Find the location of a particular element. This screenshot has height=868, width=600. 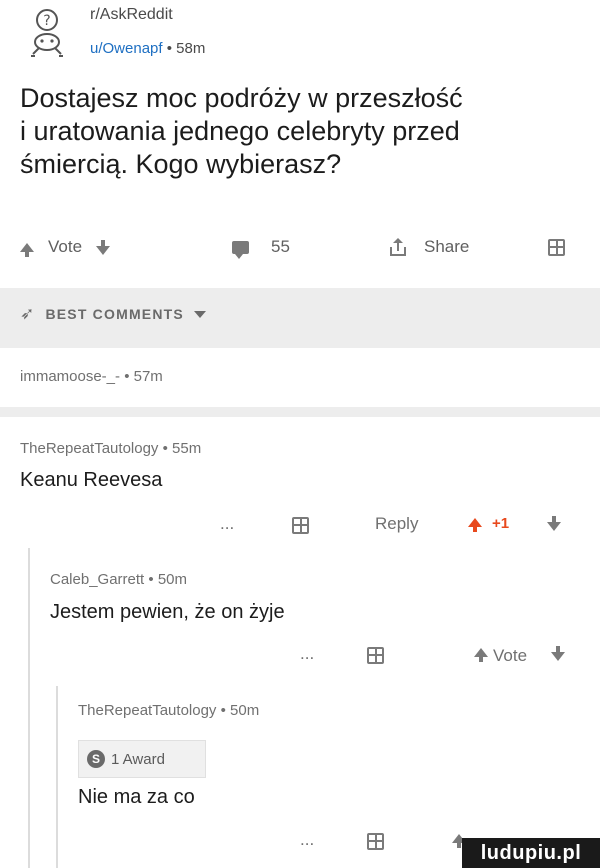

post-author-line: u/Owenapf • 58m is located at coordinates (147, 48).